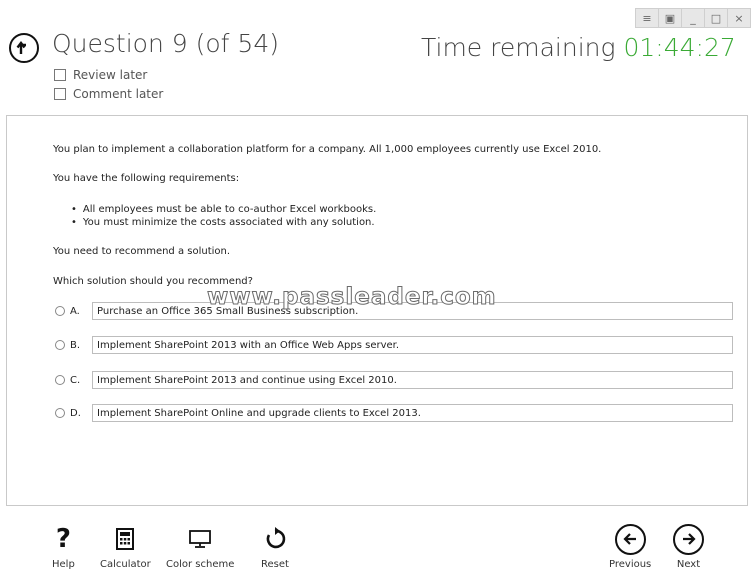  What do you see at coordinates (63, 564) in the screenshot?
I see `help-label: Help` at bounding box center [63, 564].